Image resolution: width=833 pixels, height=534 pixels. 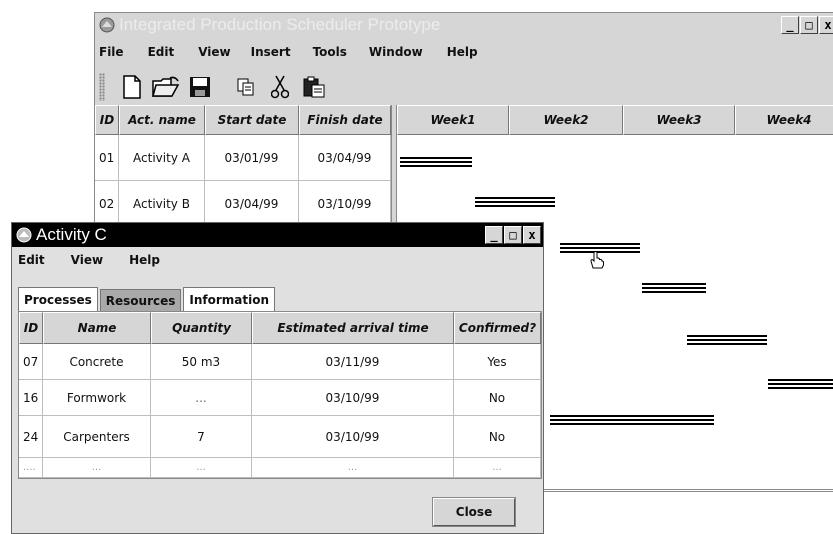 What do you see at coordinates (31, 398) in the screenshot?
I see `table-row-cell-id: 16` at bounding box center [31, 398].